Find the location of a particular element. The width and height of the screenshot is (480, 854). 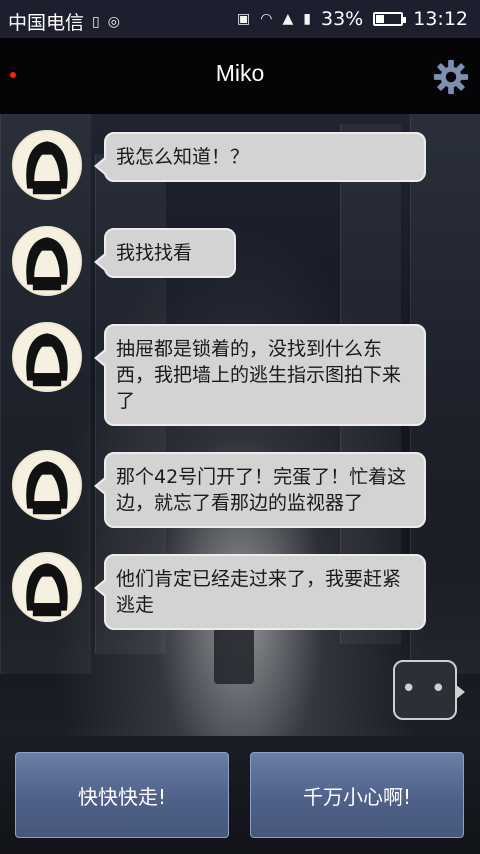

network-3g-2g-icon: ▲ is located at coordinates (288, 19).